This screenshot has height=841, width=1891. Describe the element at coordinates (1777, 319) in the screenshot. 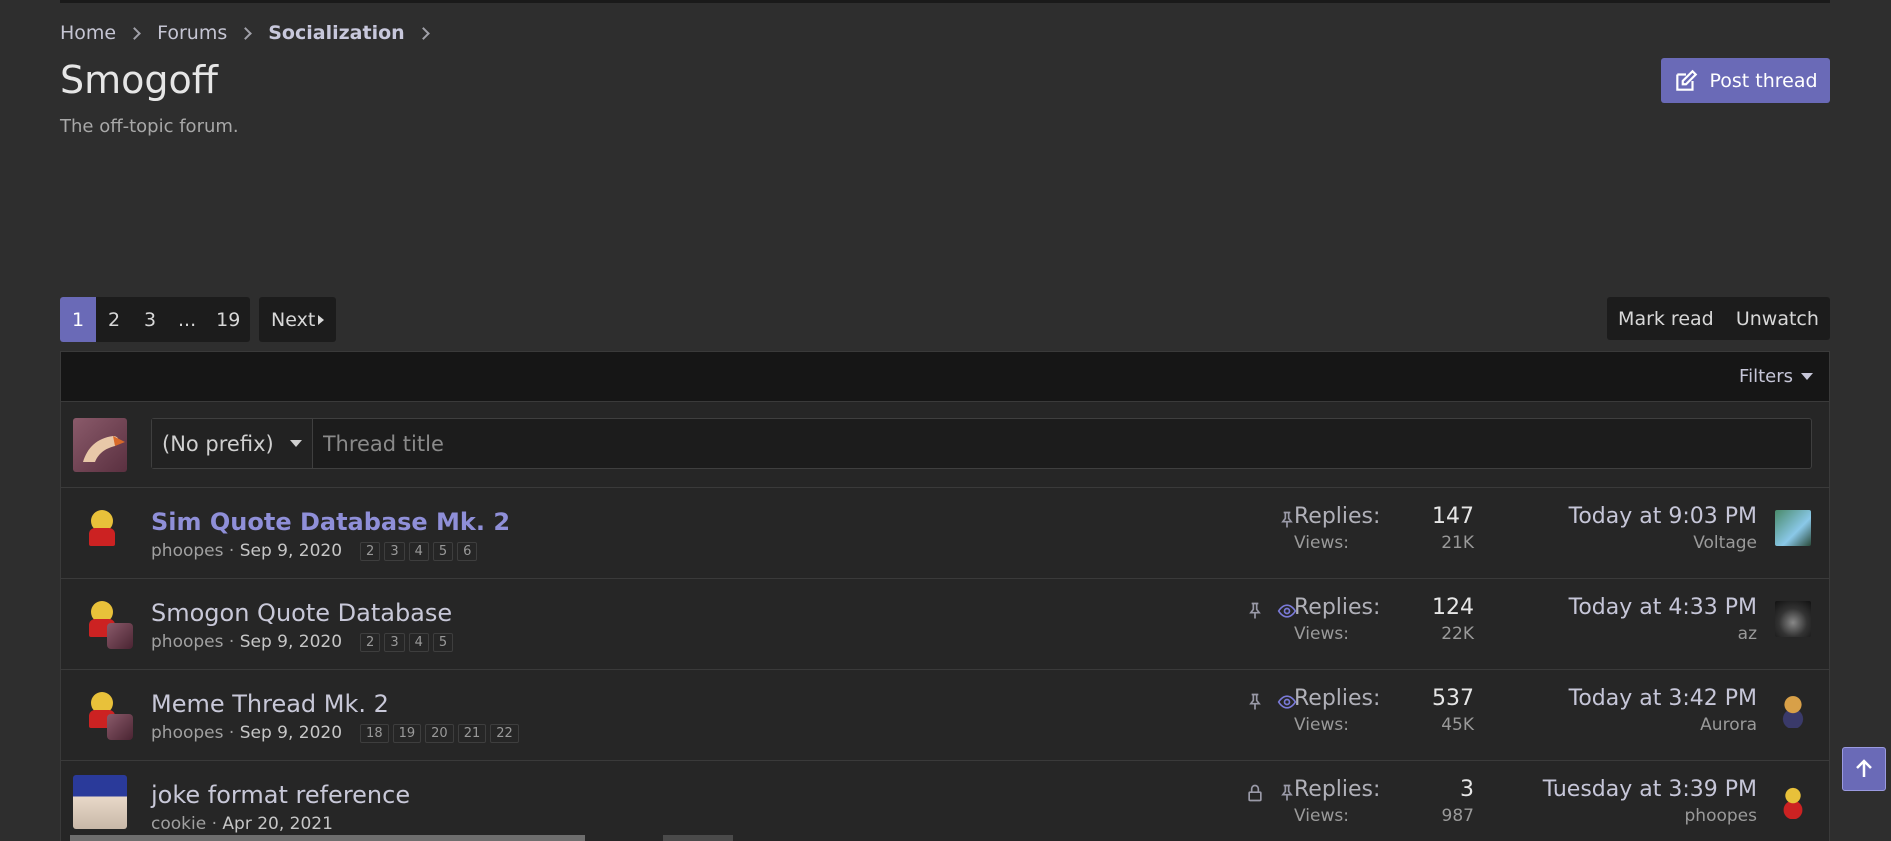

I see `unwatch-button: Unwatch` at that location.